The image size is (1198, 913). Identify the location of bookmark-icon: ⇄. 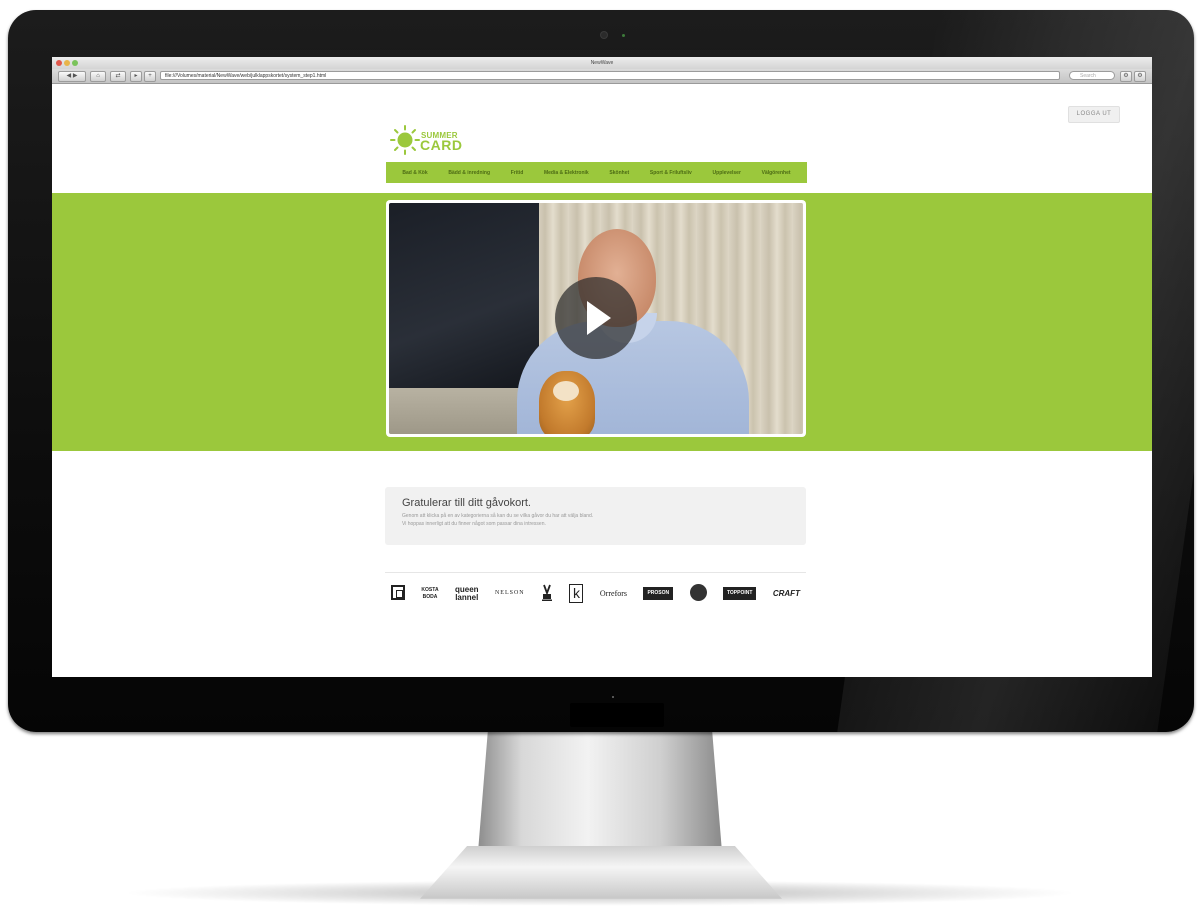
(118, 76).